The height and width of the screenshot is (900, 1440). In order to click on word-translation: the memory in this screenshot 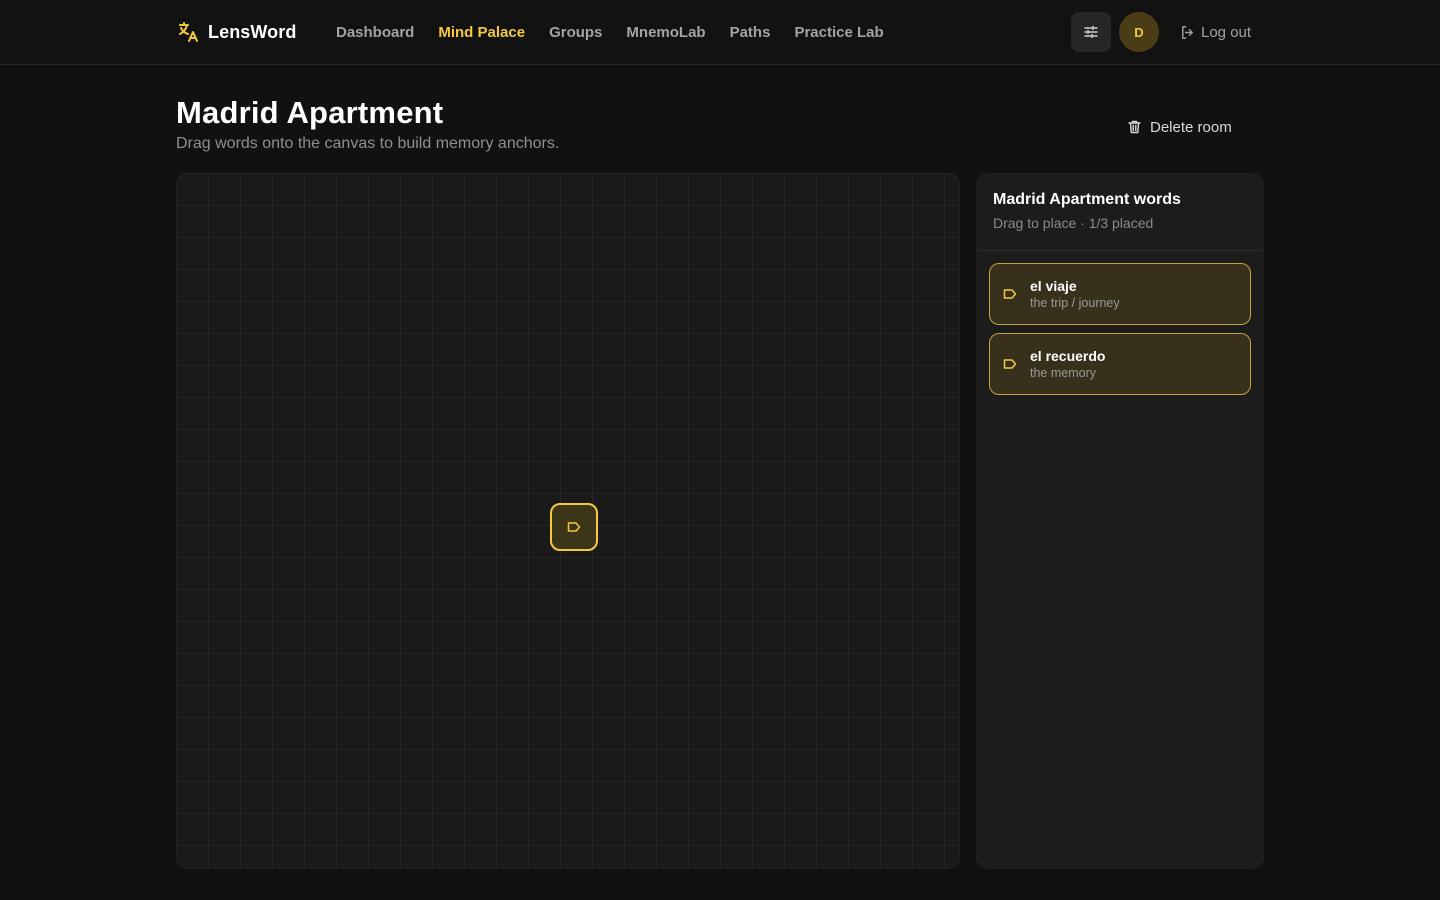, I will do `click(1063, 373)`.